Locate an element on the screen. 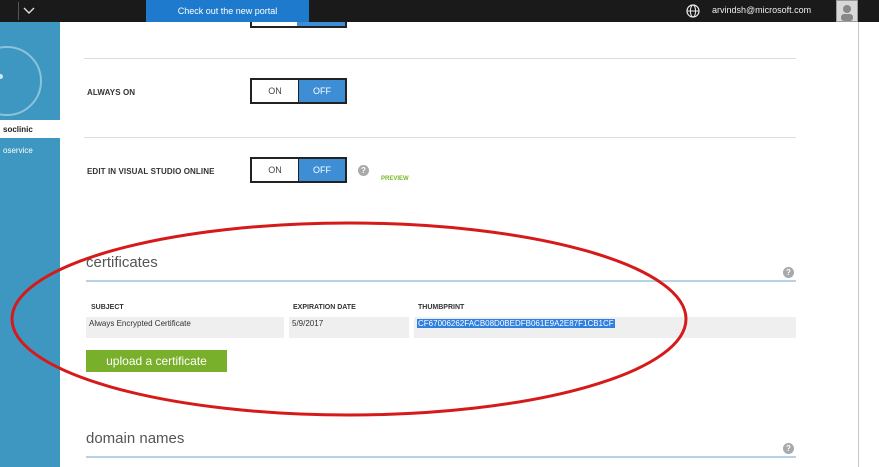  chevron-down-icon is located at coordinates (28, 11).